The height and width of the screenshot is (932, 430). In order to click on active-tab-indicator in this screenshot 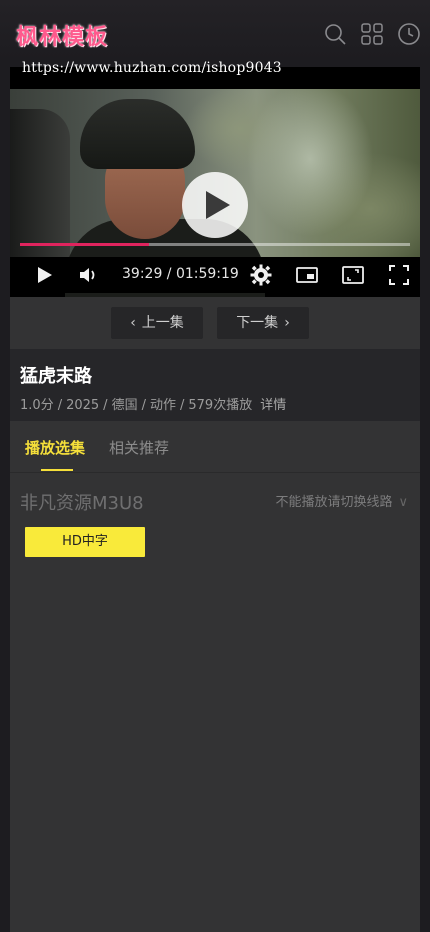, I will do `click(57, 470)`.